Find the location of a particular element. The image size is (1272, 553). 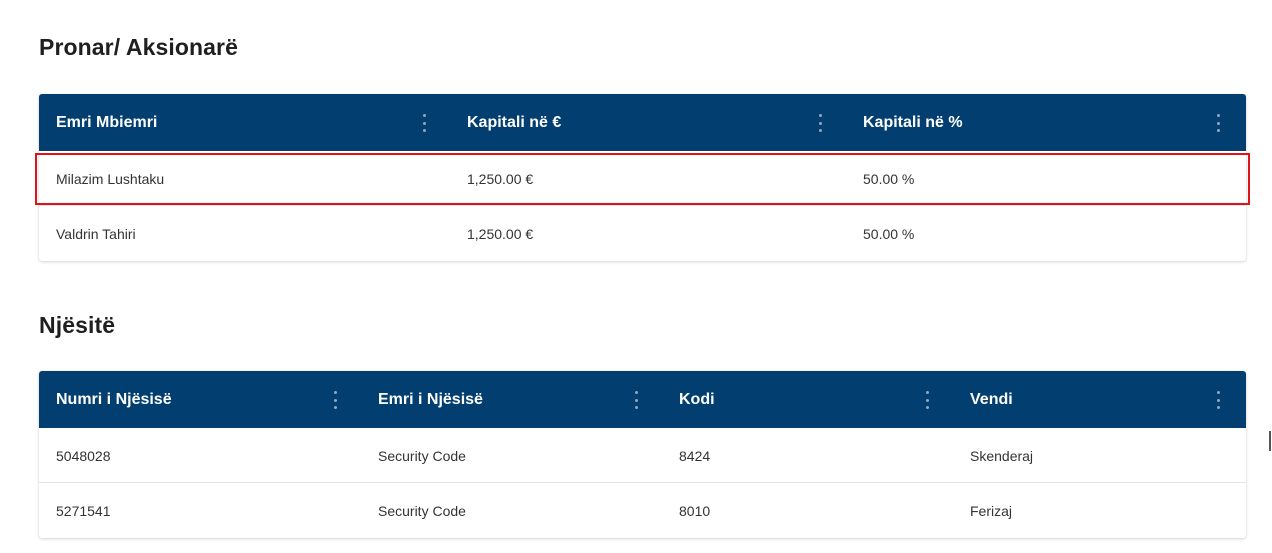

col-header-code: Kodi is located at coordinates (697, 399).